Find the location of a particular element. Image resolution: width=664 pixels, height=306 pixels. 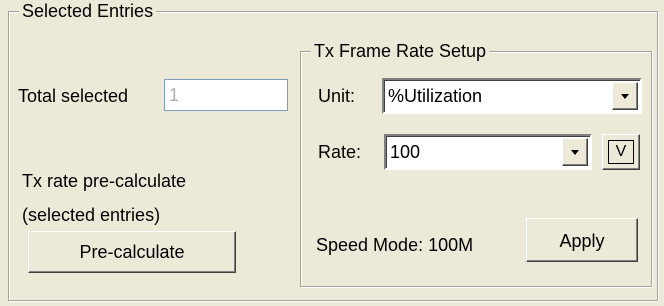

unit-label: Unit: is located at coordinates (337, 96).